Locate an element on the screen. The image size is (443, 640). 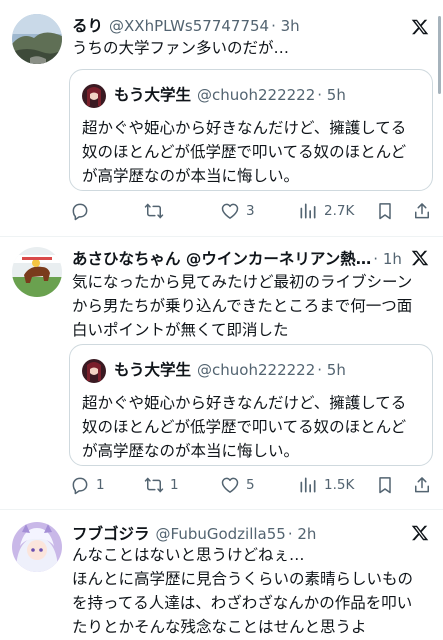
views-button: 1.5K is located at coordinates (326, 485).